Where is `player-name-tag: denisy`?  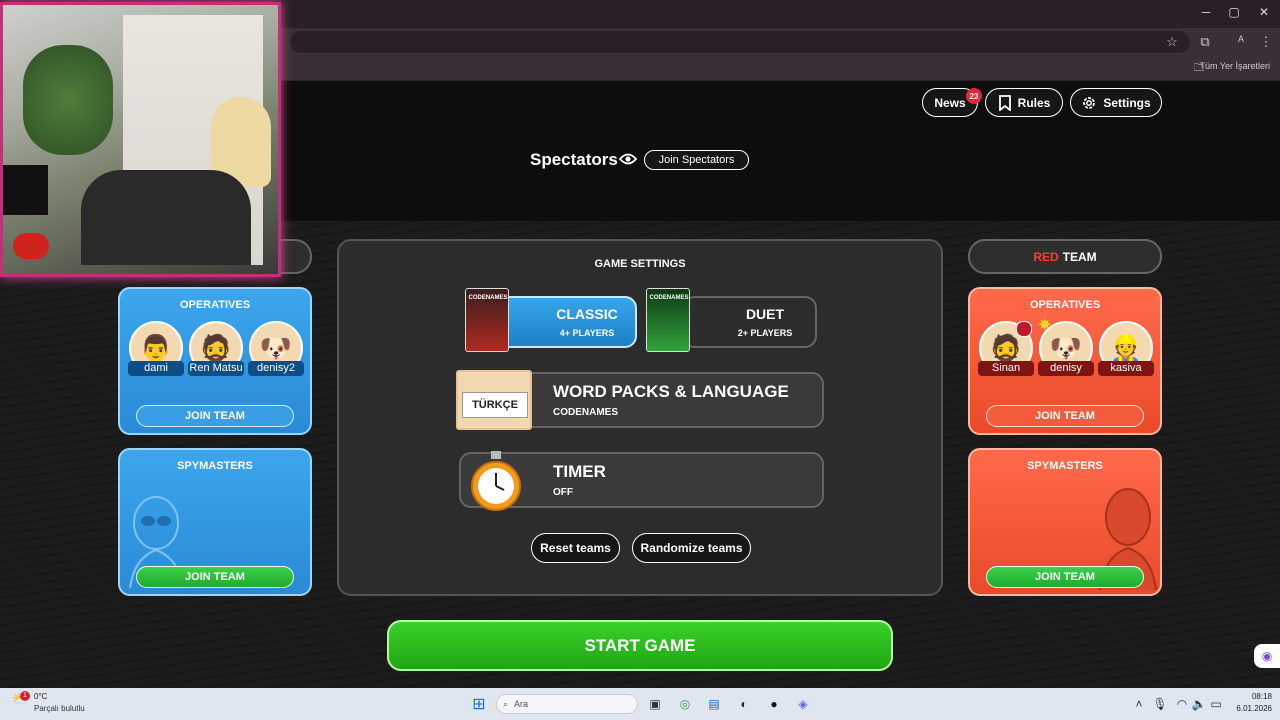
player-name-tag: denisy is located at coordinates (1066, 368).